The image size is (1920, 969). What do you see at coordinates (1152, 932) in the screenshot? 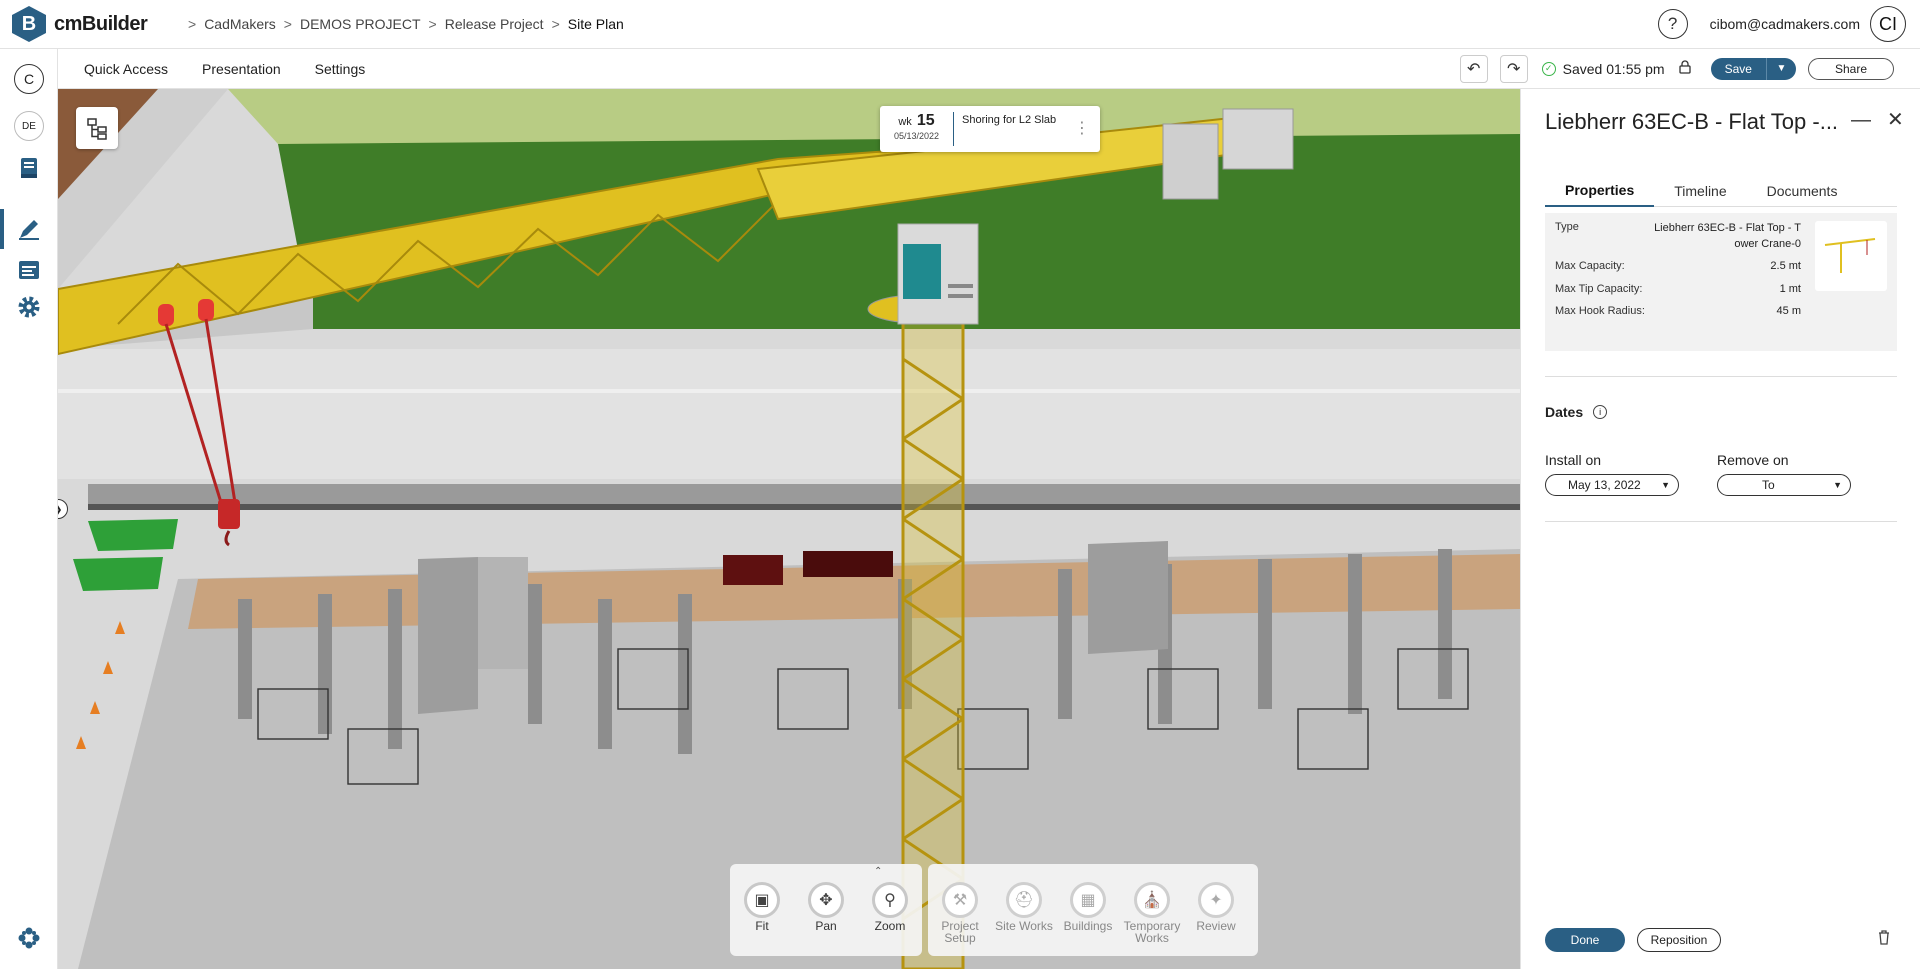
I see `temporary-works-label: Temporary Works` at bounding box center [1152, 932].